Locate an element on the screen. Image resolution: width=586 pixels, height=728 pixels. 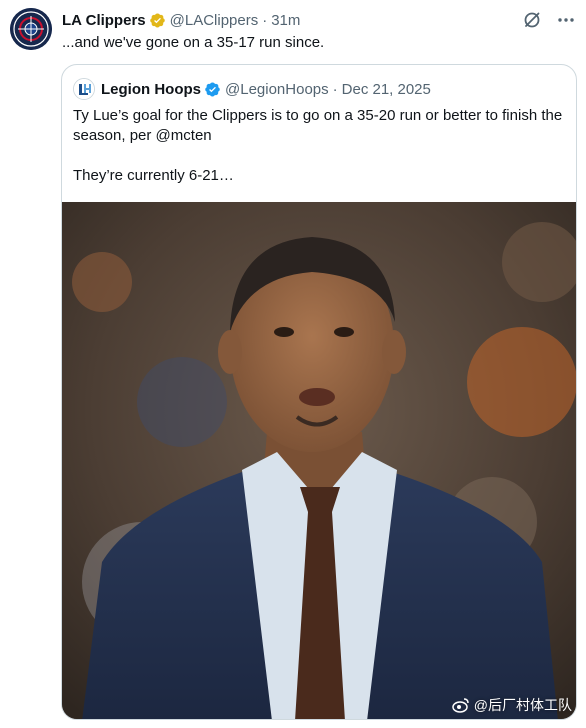
more-icon is located at coordinates (566, 20).